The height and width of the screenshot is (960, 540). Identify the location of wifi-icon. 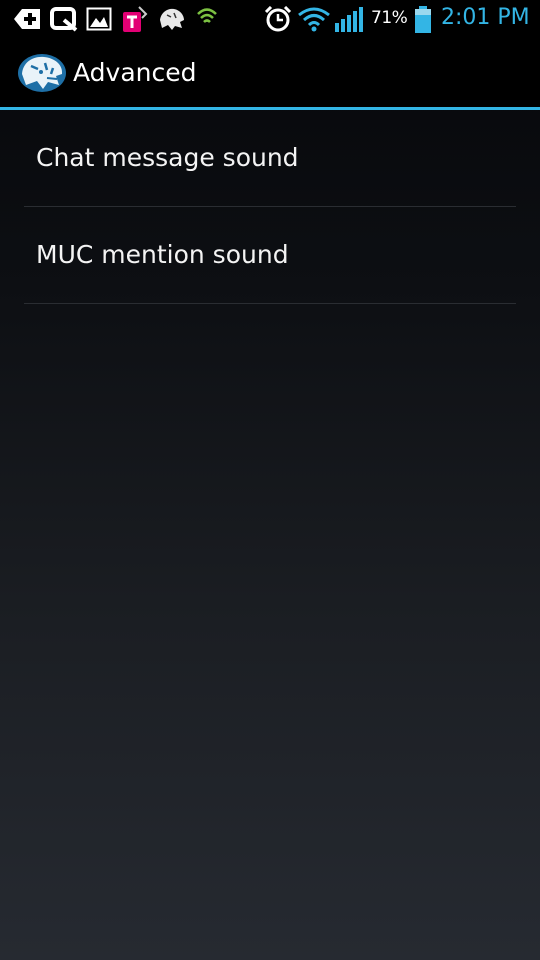
(314, 19).